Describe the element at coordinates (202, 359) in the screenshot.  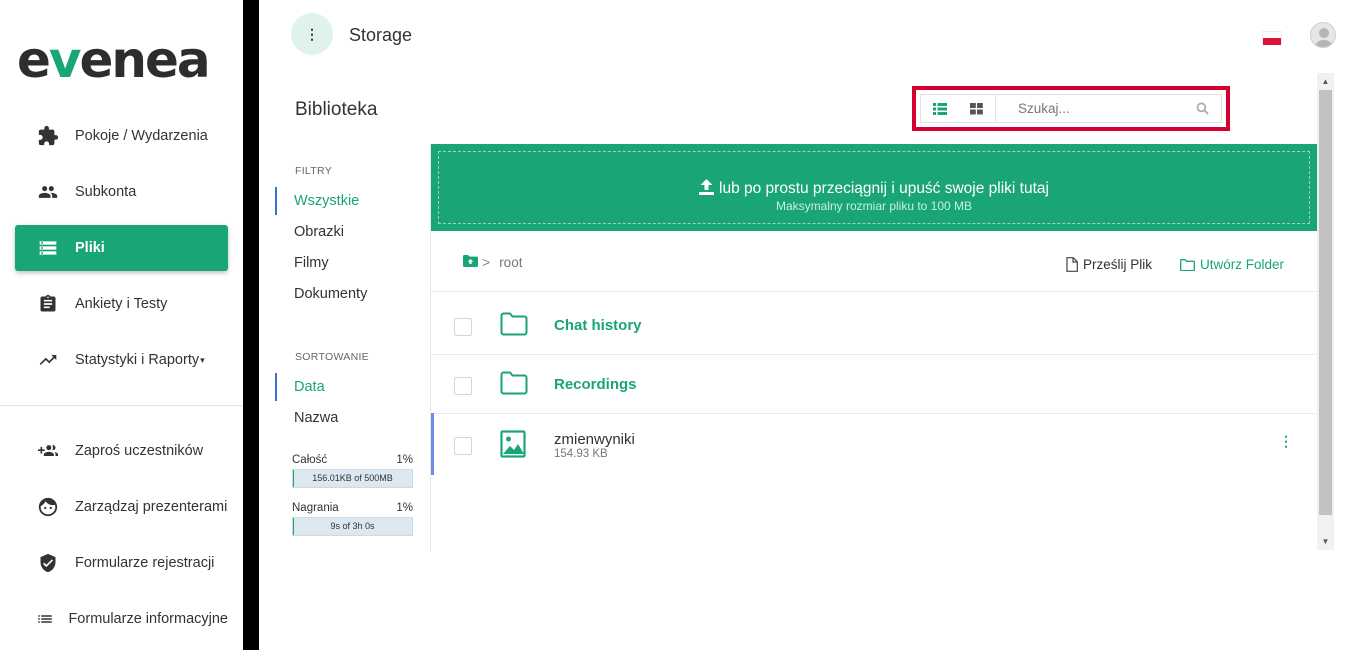
I see `chevron-down-icon: ▾` at that location.